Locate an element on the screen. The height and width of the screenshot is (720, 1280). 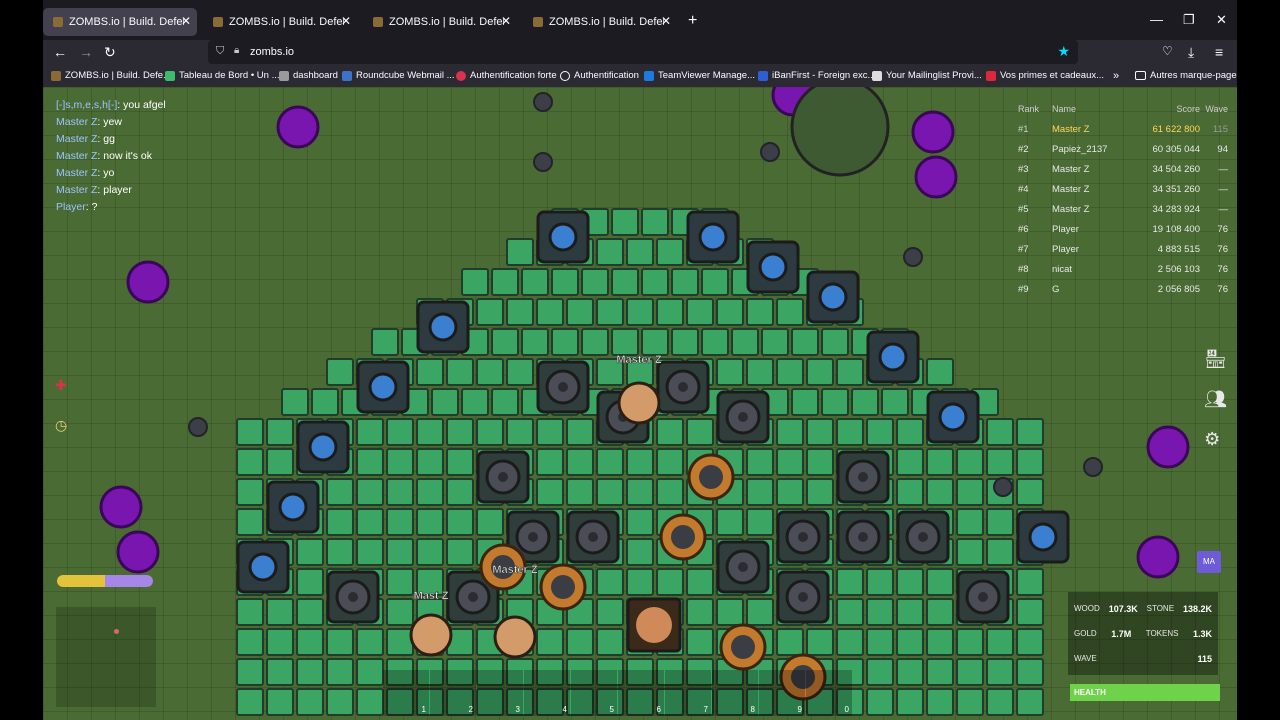
heart-icon: ✚ is located at coordinates (61, 397).